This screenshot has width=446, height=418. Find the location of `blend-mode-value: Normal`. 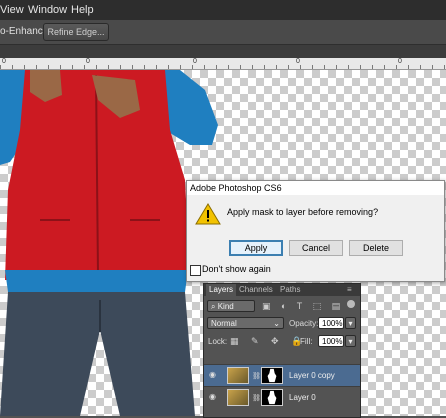

blend-mode-value: Normal is located at coordinates (224, 323).